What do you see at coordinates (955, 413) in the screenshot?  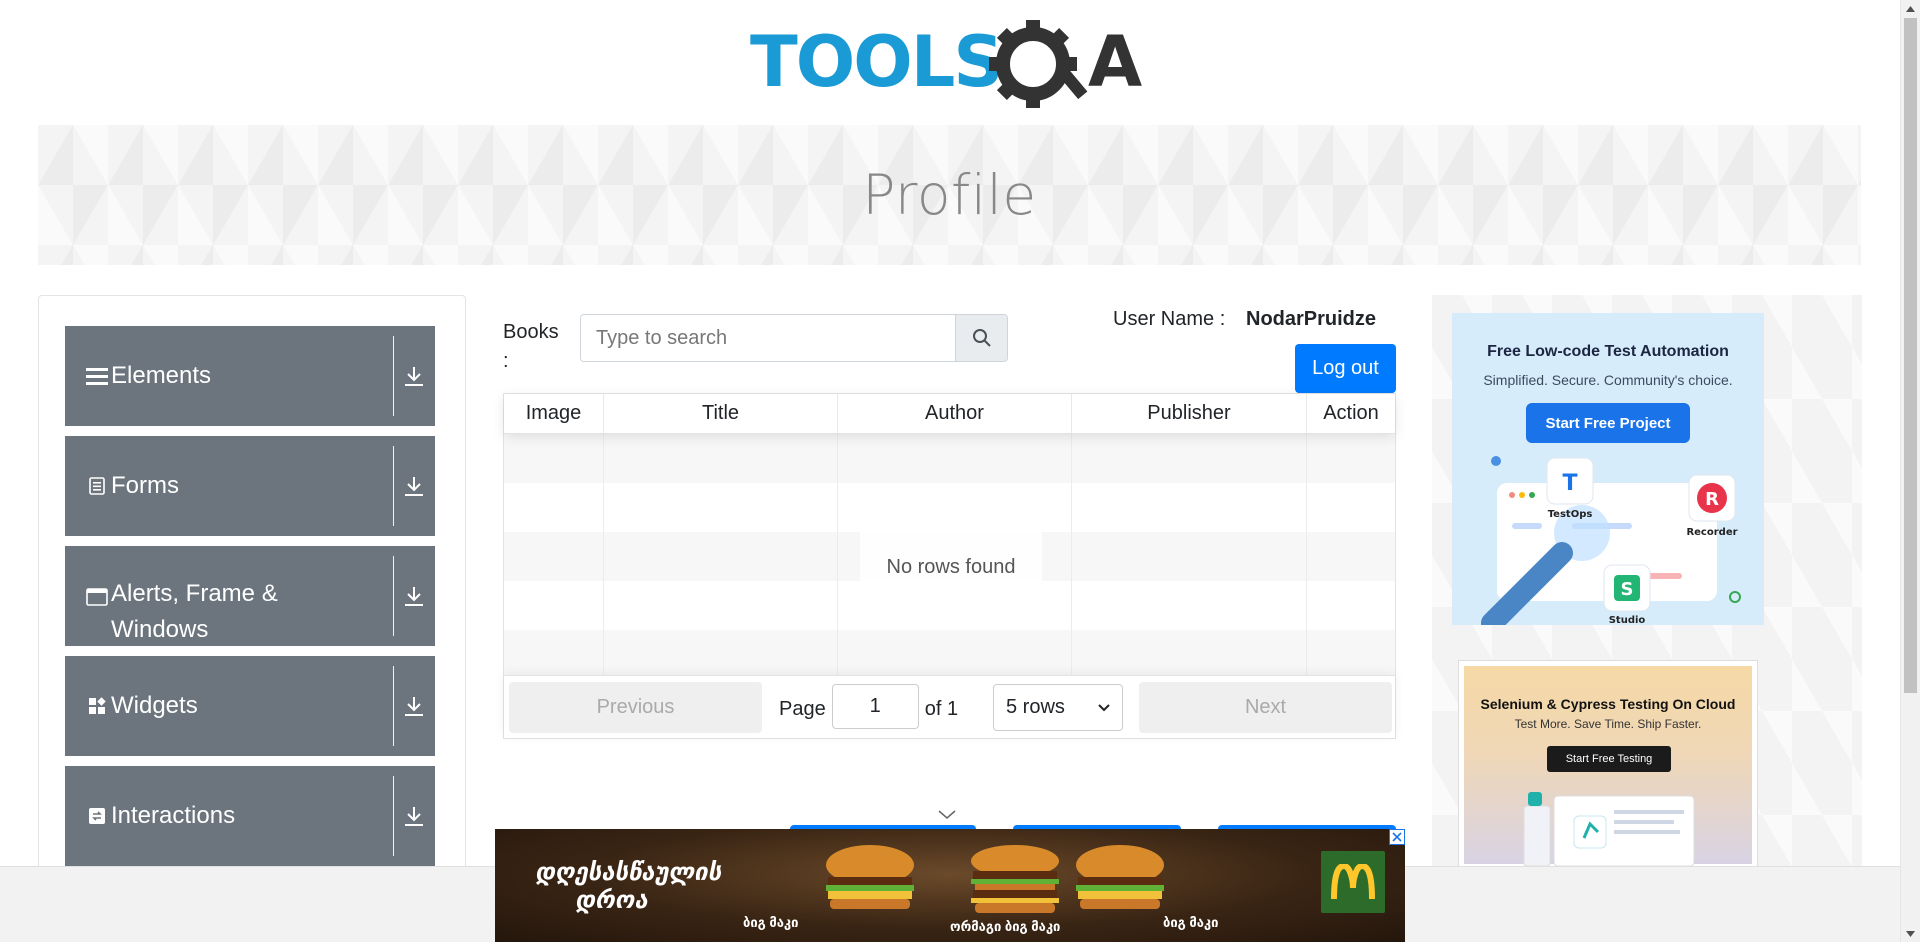 I see `column-header-author: Author` at bounding box center [955, 413].